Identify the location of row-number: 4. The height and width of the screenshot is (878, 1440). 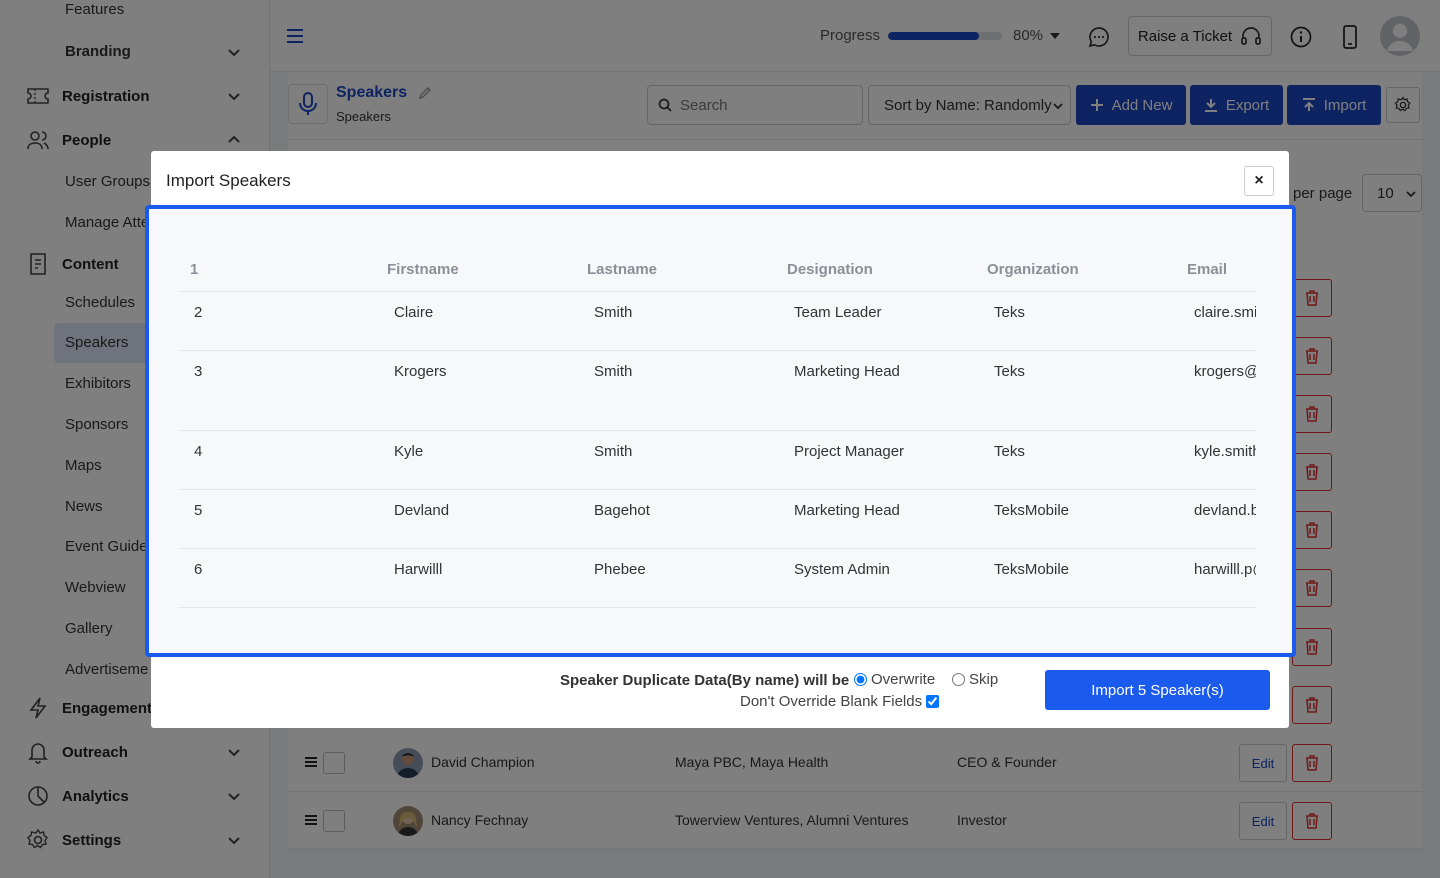
(198, 451).